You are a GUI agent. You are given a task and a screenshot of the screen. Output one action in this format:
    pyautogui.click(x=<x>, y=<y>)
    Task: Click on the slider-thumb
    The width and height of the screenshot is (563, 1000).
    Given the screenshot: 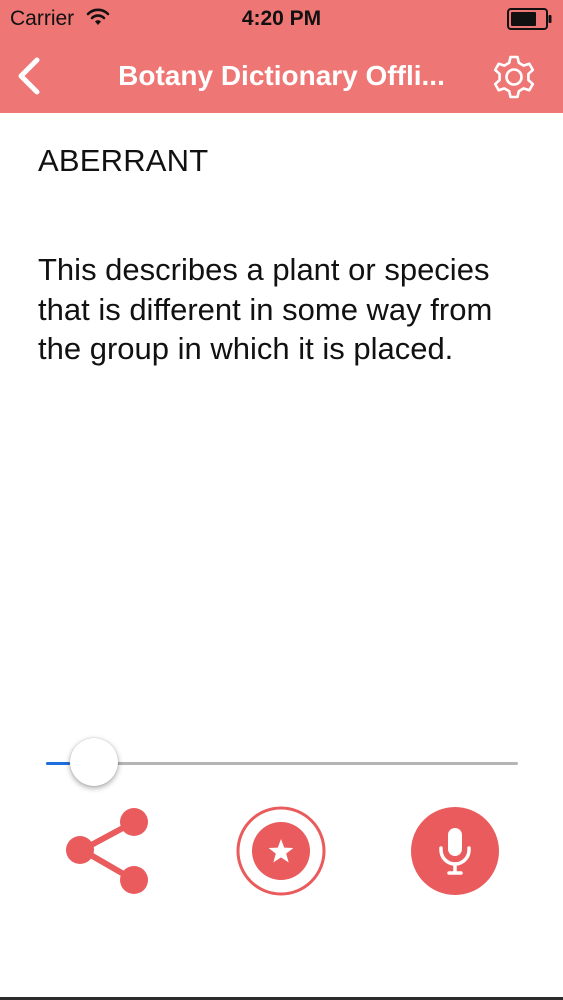 What is the action you would take?
    pyautogui.click(x=93, y=762)
    